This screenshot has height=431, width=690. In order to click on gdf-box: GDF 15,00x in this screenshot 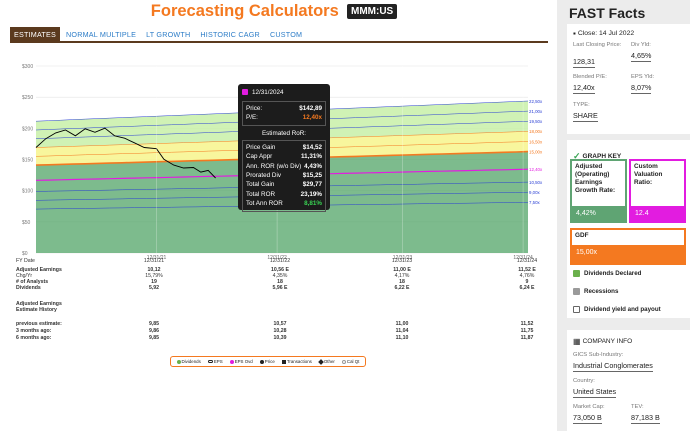, I will do `click(628, 246)`.